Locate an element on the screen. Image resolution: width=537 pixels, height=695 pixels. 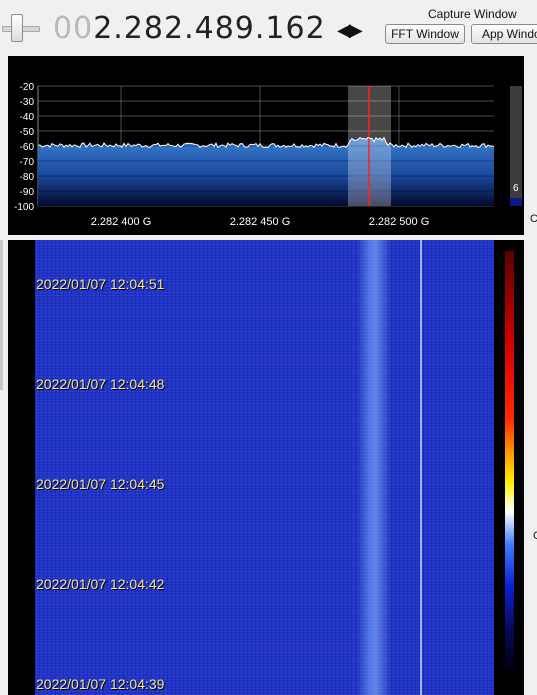
carrier-line is located at coordinates (421, 467).